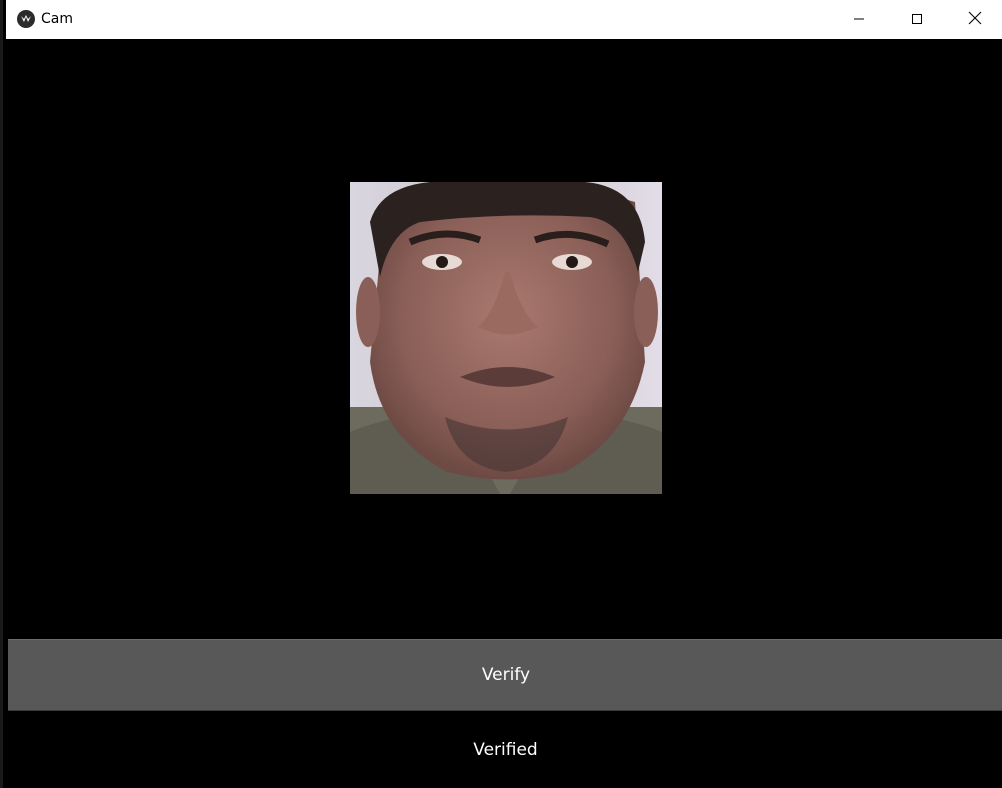 The height and width of the screenshot is (788, 1002). I want to click on webcam-frame, so click(506, 338).